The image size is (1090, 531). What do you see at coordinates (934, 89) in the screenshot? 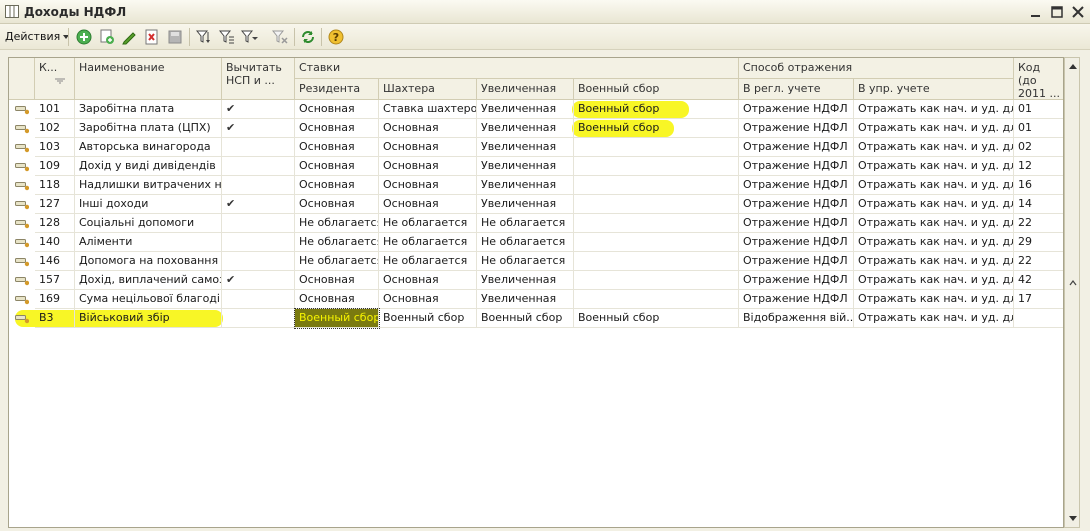
I see `header-upr: В упр. учете` at bounding box center [934, 89].